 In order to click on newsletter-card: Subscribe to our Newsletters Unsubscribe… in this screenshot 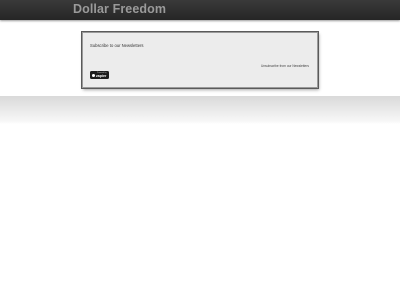, I will do `click(200, 60)`.